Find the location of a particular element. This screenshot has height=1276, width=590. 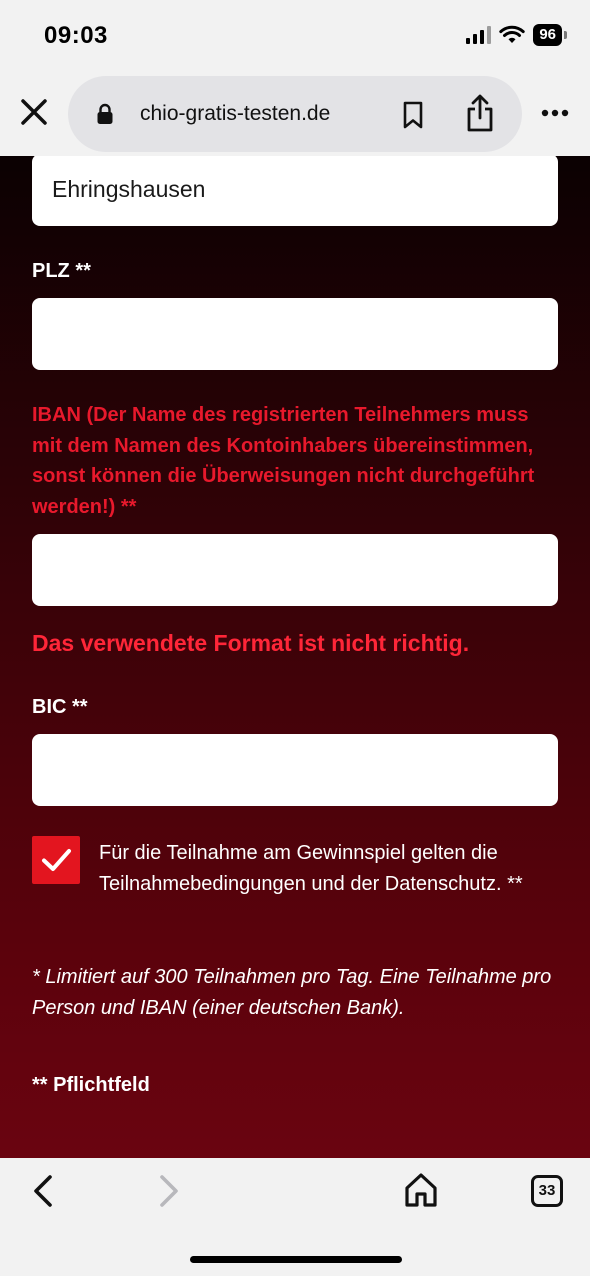

required-field-note: ** Pflichtfeld is located at coordinates (91, 1085).